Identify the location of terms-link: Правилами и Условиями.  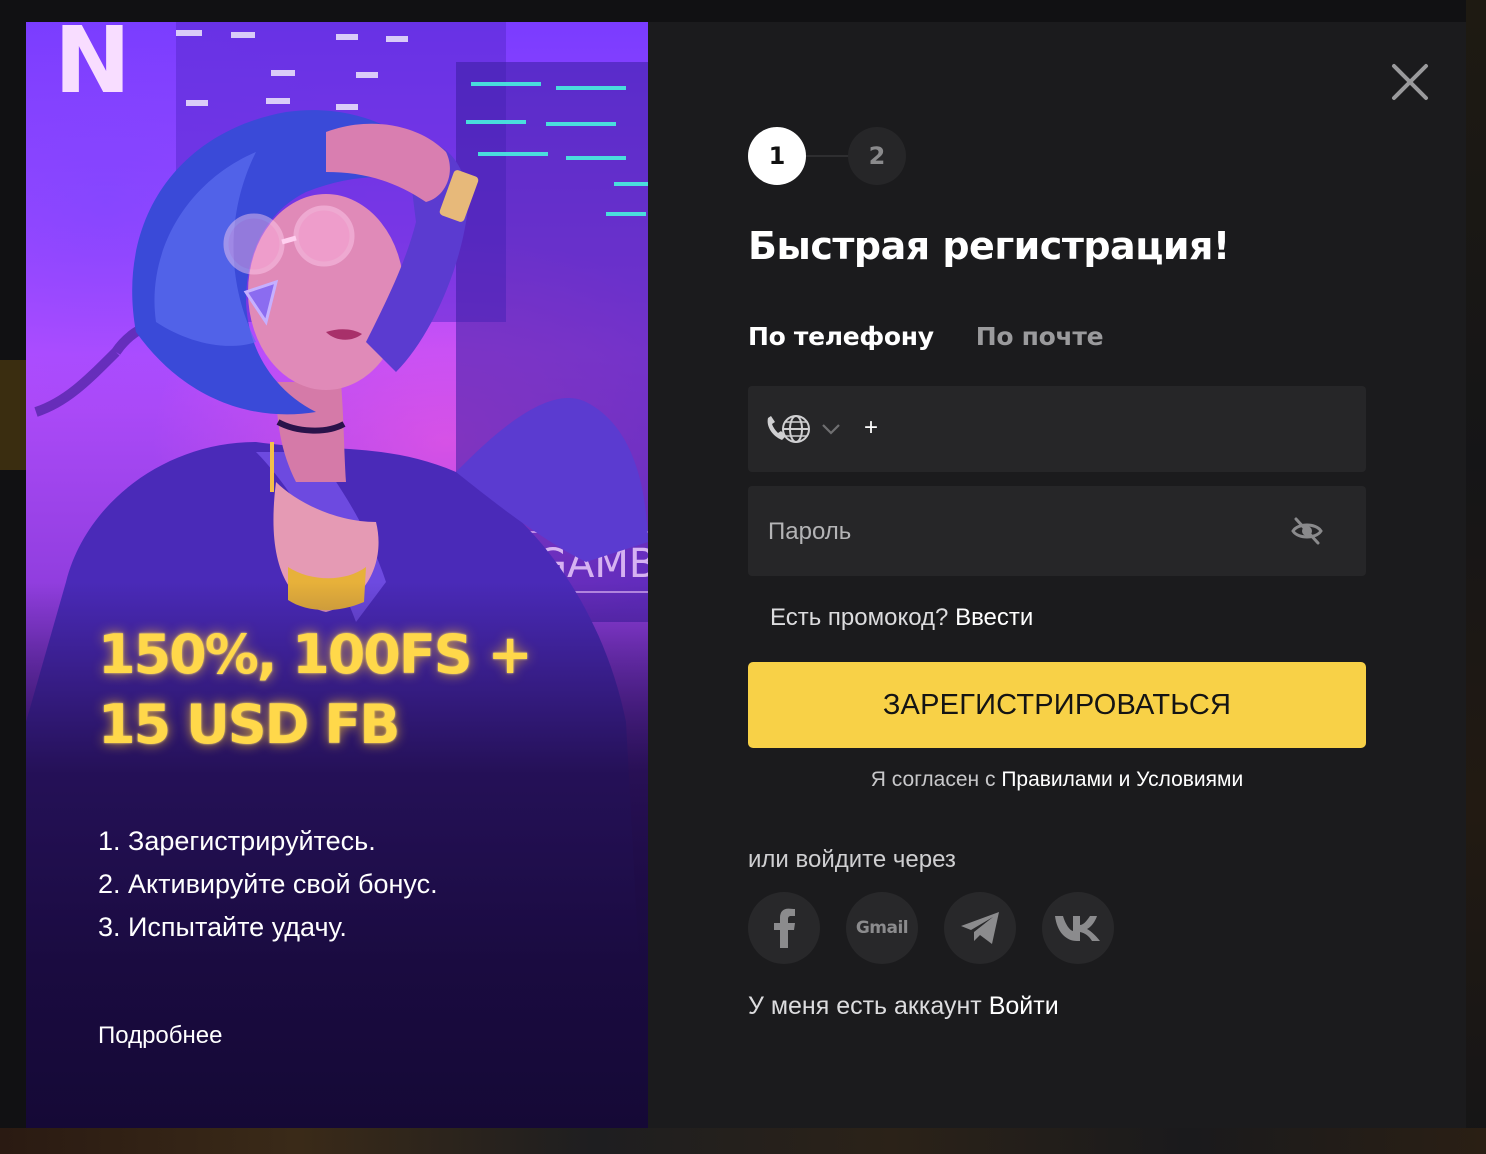
(1122, 779).